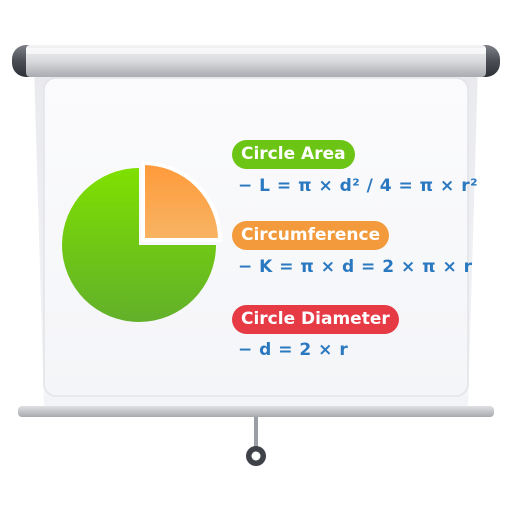  What do you see at coordinates (293, 350) in the screenshot?
I see `circle-diameter-formula: − d = 2 × r` at bounding box center [293, 350].